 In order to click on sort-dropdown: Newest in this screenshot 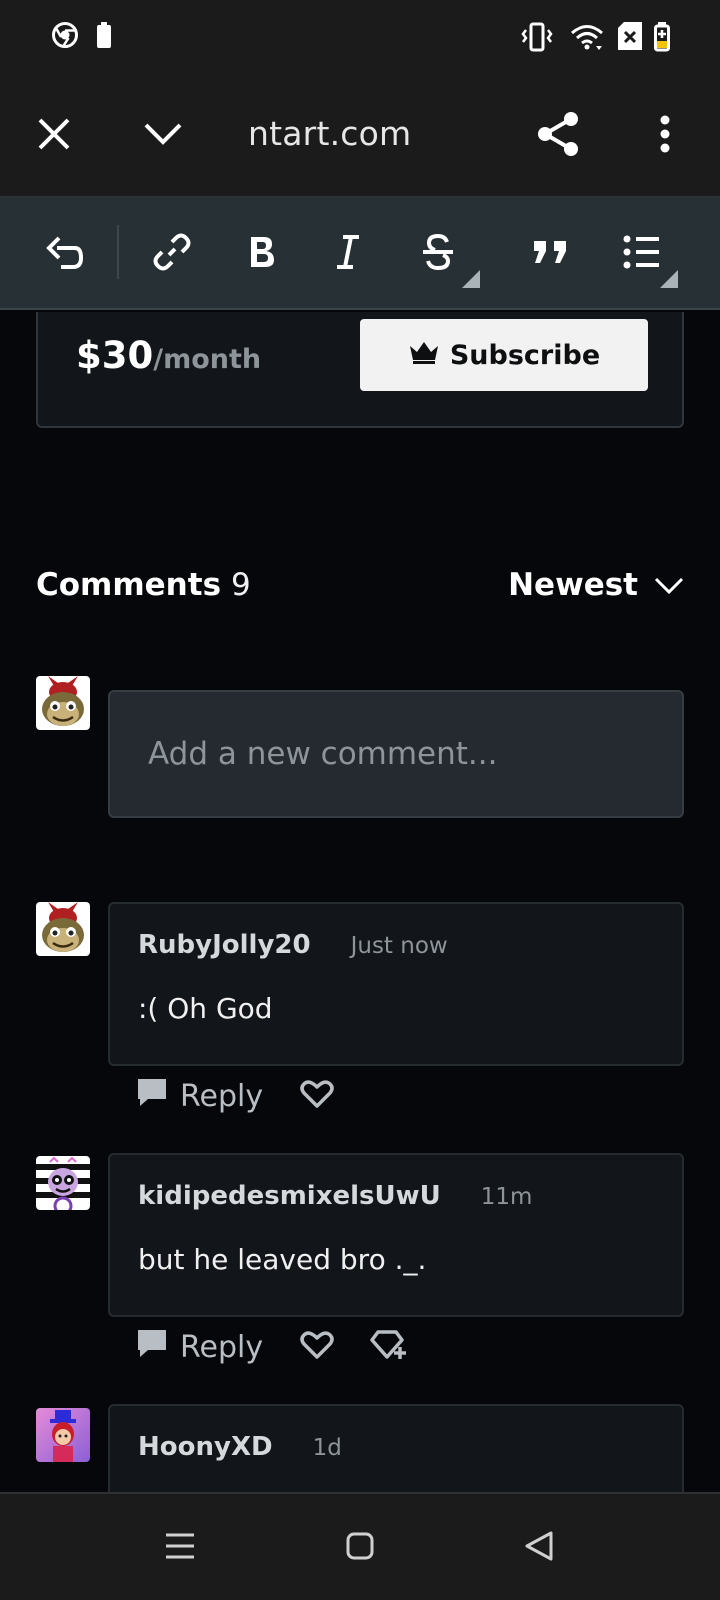, I will do `click(596, 585)`.